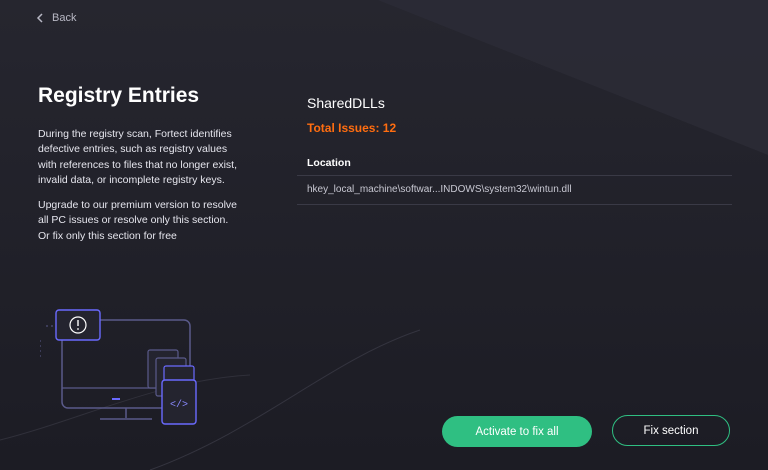 This screenshot has height=470, width=768. Describe the element at coordinates (671, 430) in the screenshot. I see `fix-section-button: Fix section` at that location.